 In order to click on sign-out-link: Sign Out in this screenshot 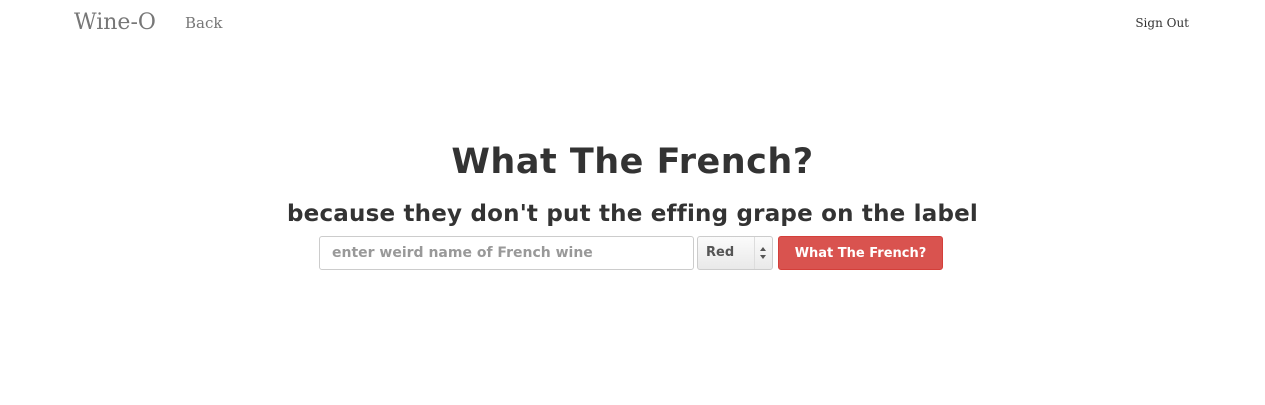, I will do `click(1162, 23)`.